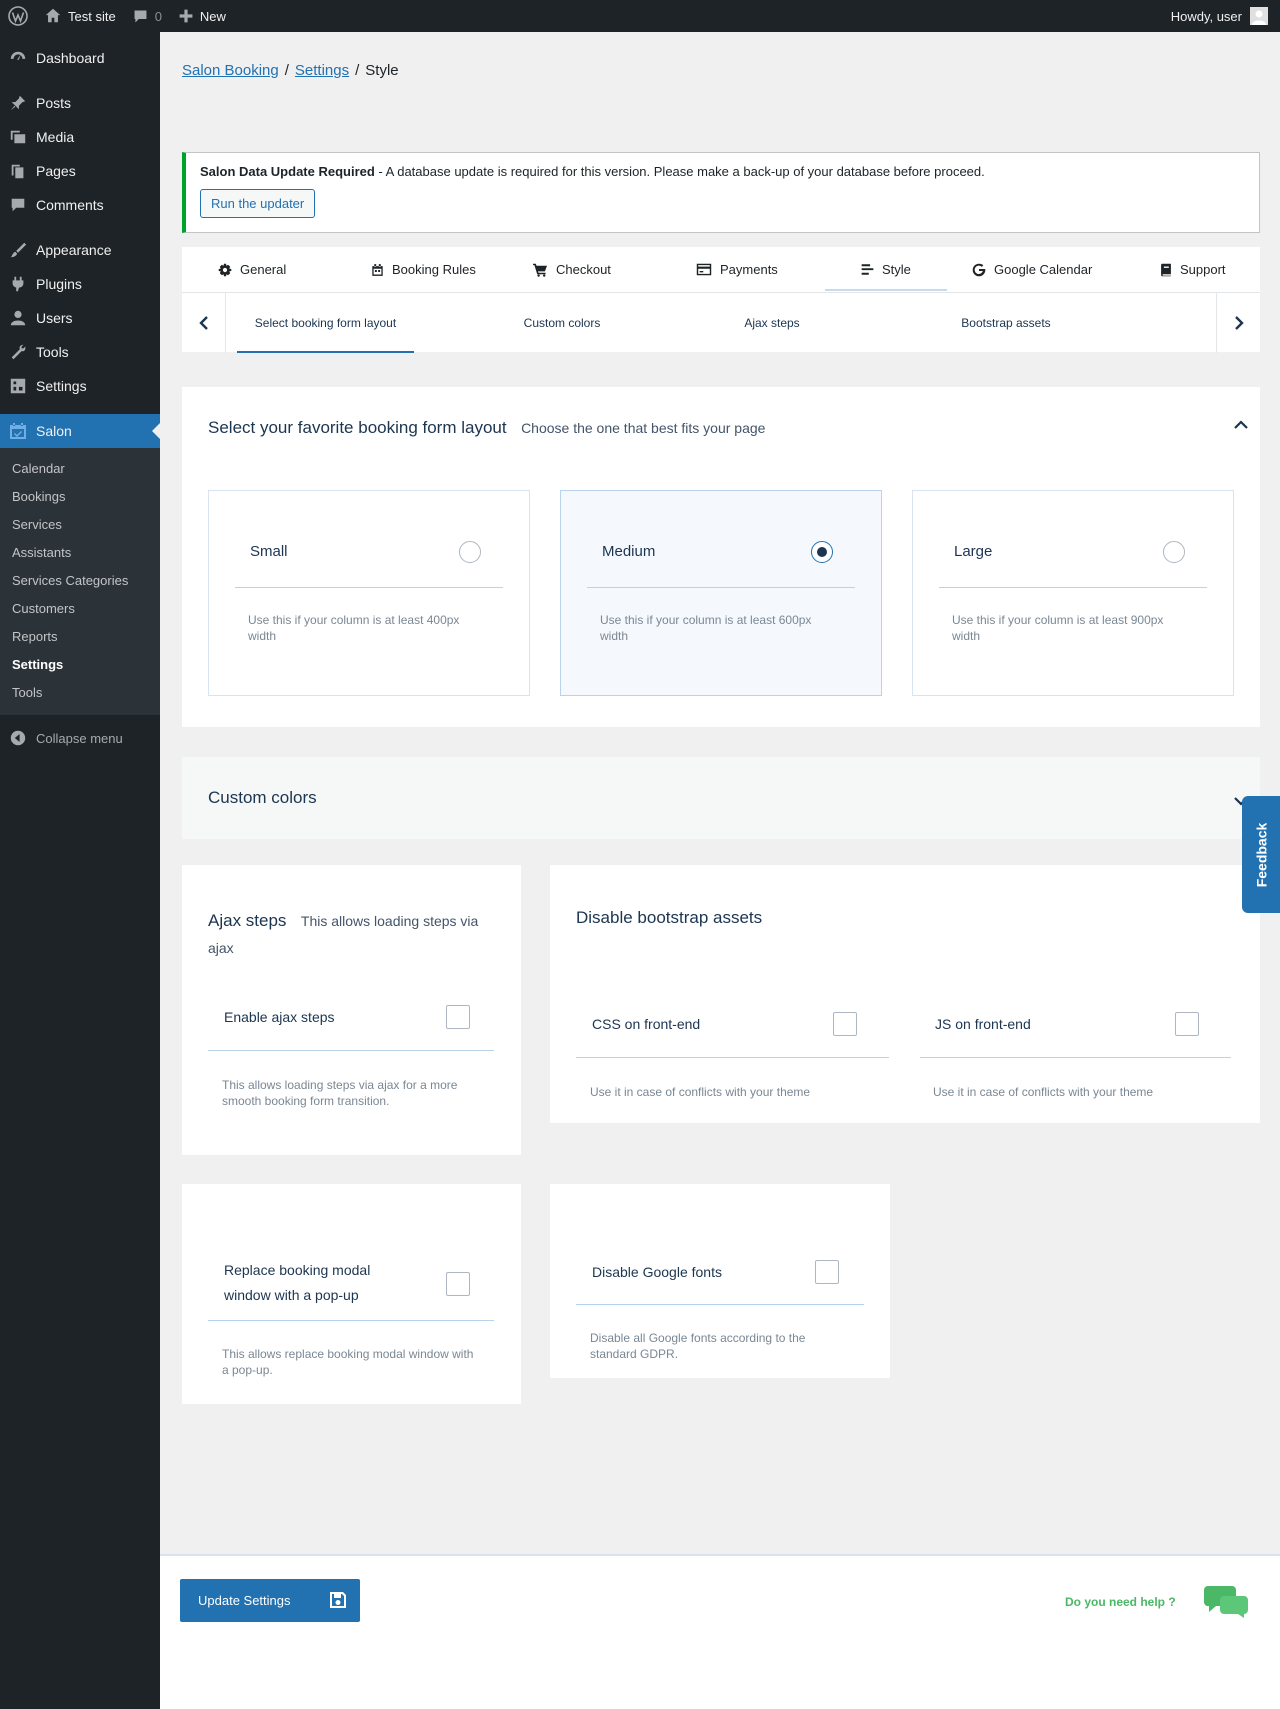  What do you see at coordinates (458, 1284) in the screenshot?
I see `replace-modal-checkbox` at bounding box center [458, 1284].